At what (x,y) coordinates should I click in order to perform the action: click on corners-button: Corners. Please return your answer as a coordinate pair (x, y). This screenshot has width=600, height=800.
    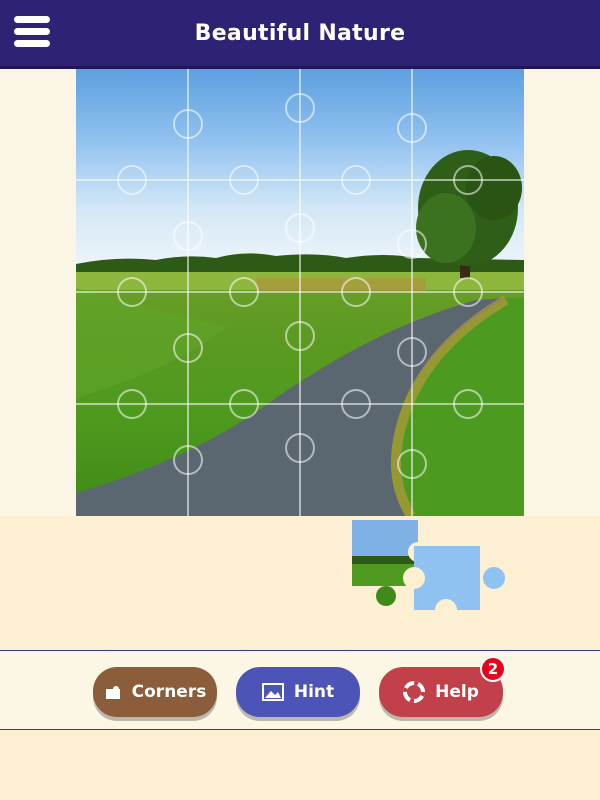
    Looking at the image, I should click on (155, 692).